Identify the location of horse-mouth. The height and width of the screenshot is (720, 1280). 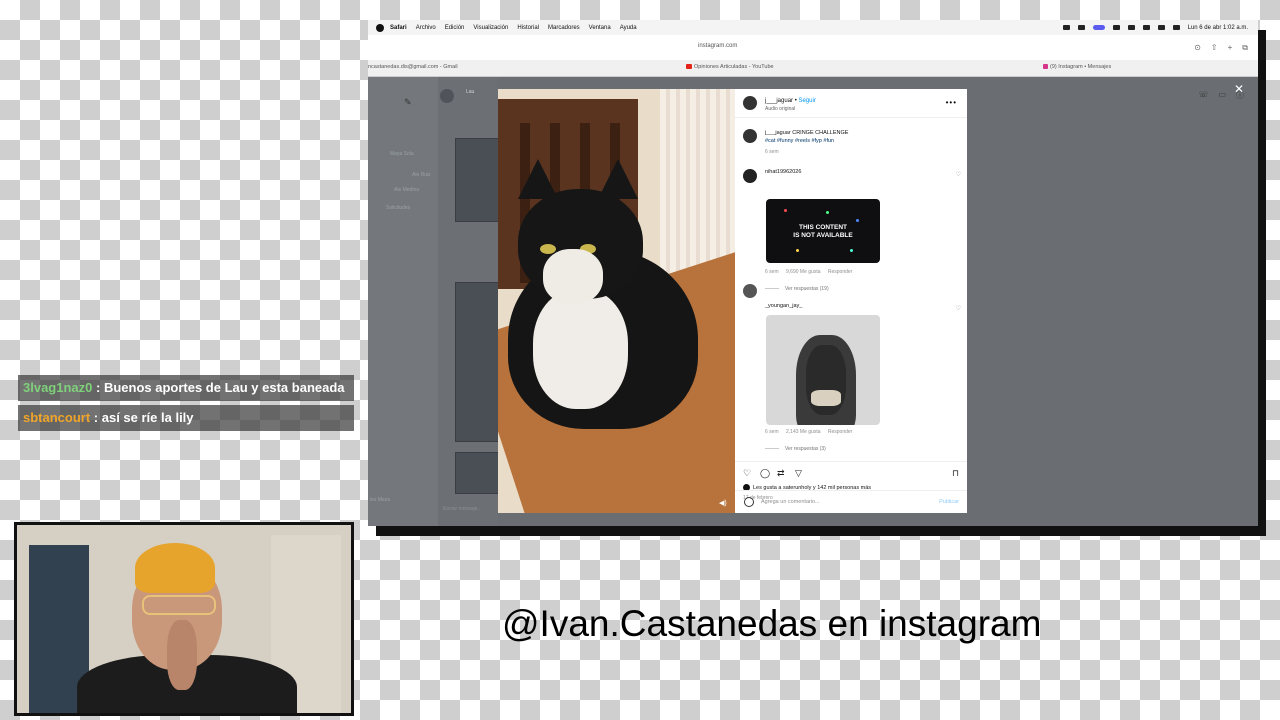
(826, 398).